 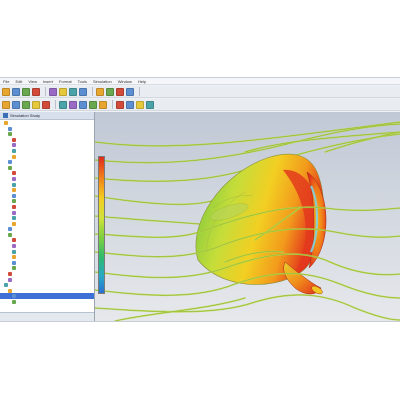 What do you see at coordinates (125, 81) in the screenshot?
I see `menu-window: Window` at bounding box center [125, 81].